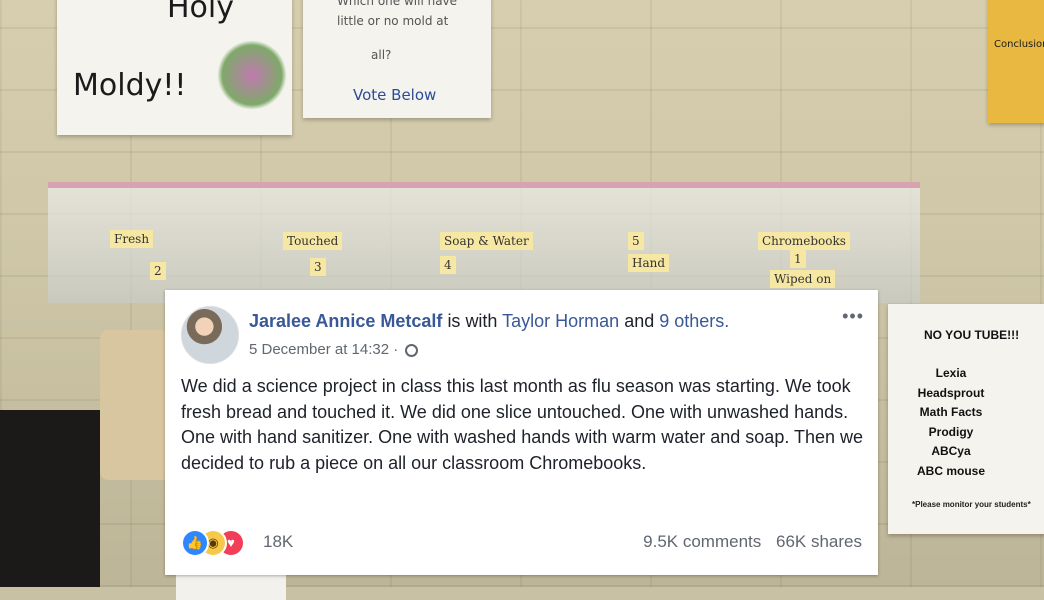  I want to click on post-footer: 👍 ◉ ♥ 18K 9.5K comments 66K shares, so click(521, 543).